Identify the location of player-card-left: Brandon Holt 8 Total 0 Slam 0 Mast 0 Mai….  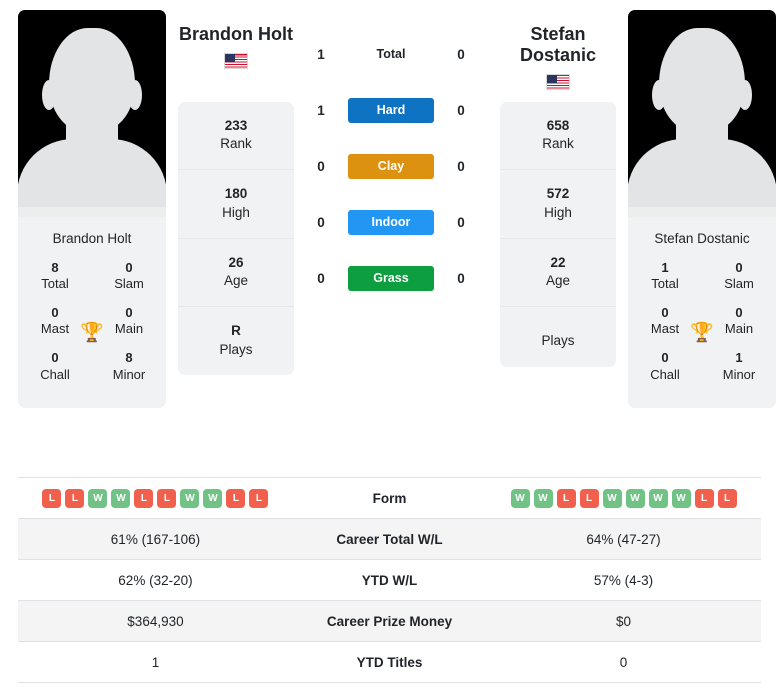
(92, 209).